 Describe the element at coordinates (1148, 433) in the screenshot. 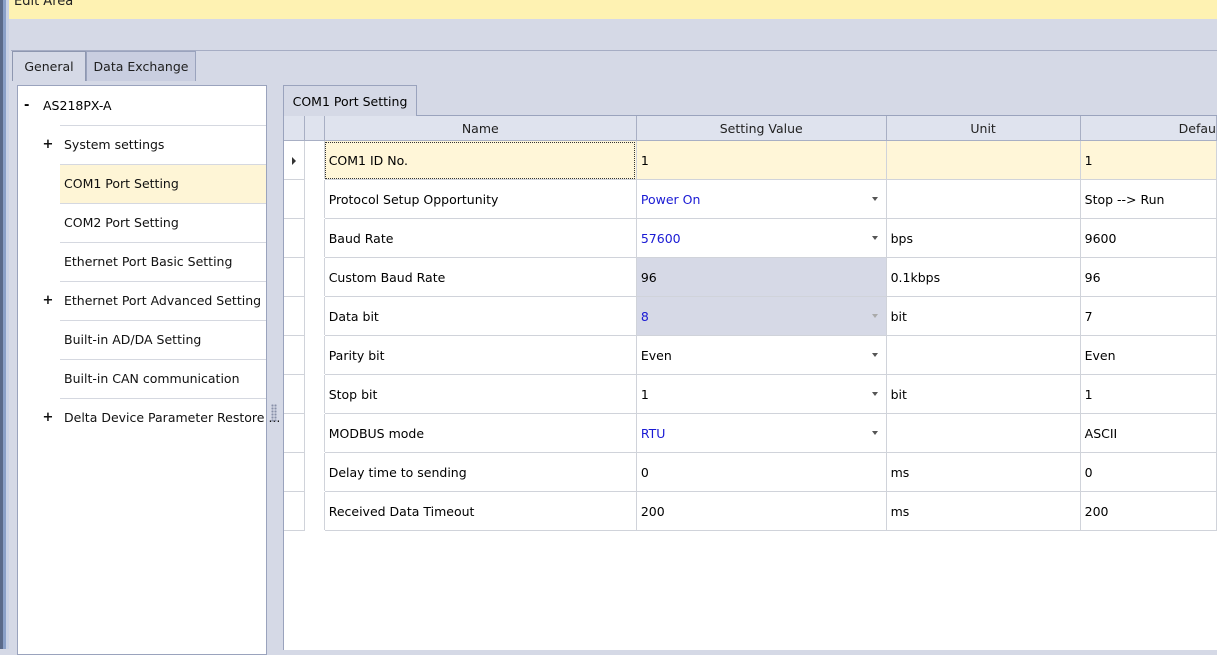

I see `setting-default: ASCII` at that location.